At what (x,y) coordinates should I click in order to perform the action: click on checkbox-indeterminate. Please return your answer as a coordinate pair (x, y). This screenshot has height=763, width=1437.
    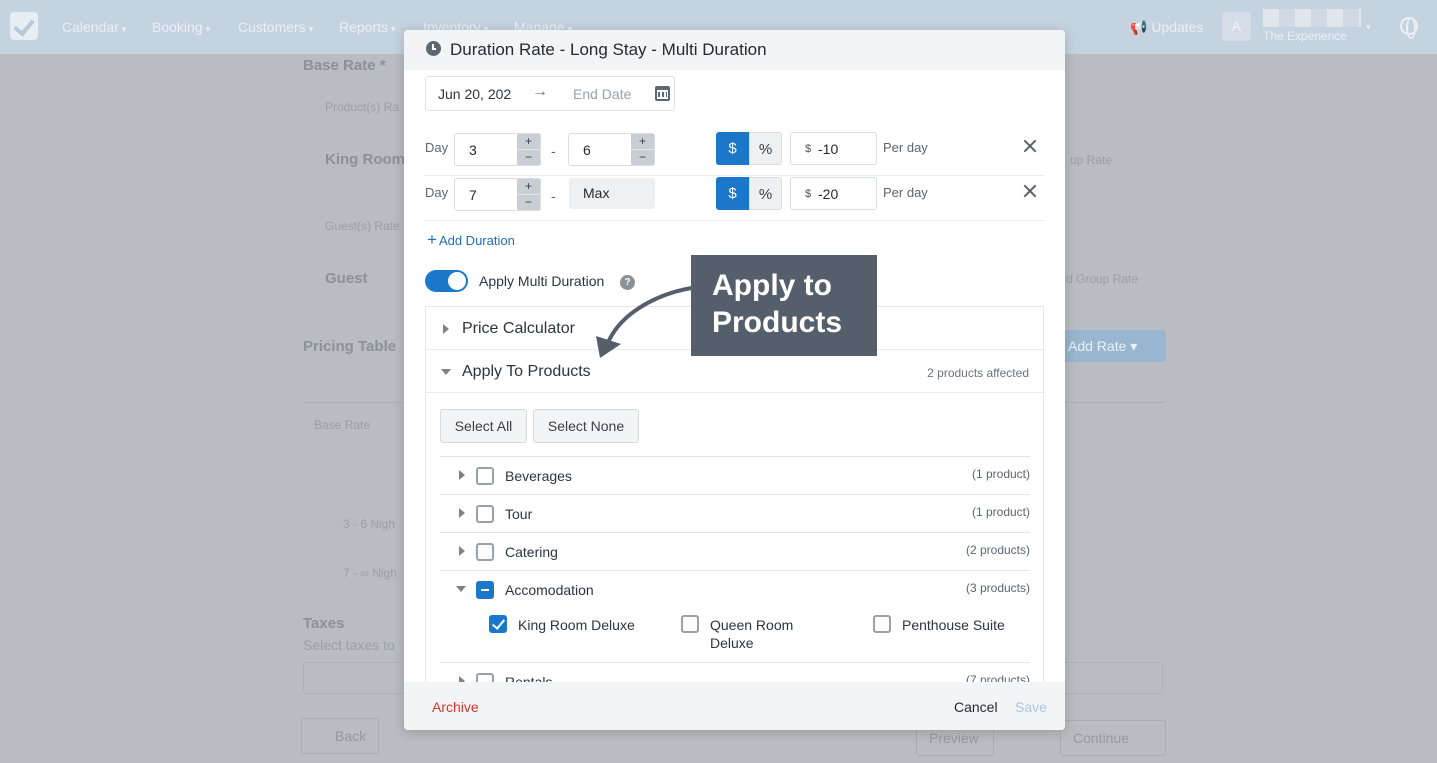
    Looking at the image, I should click on (485, 590).